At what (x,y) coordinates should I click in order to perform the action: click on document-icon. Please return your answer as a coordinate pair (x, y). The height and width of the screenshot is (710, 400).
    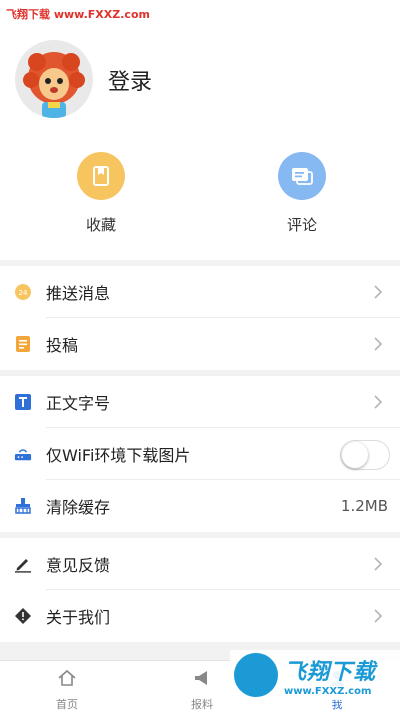
    Looking at the image, I should click on (23, 344).